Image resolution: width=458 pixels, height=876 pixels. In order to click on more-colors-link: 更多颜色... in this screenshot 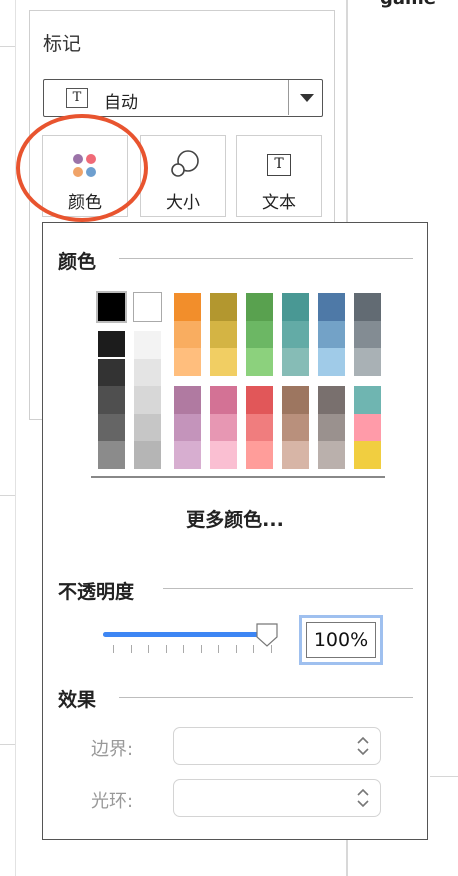, I will do `click(235, 518)`.